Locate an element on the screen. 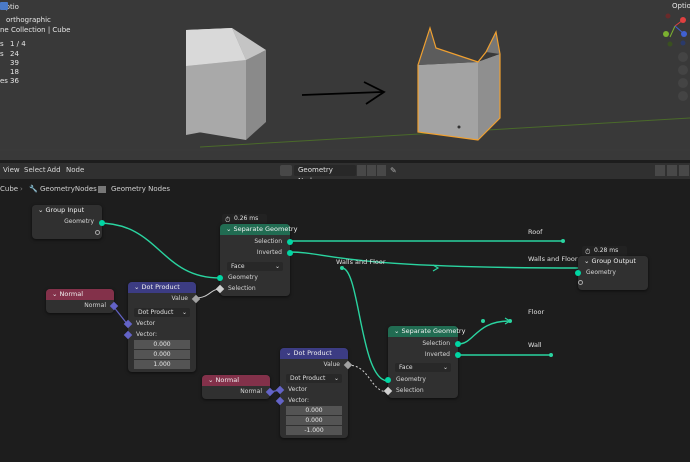 Image resolution: width=690 pixels, height=462 pixels. house-mesh is located at coordinates (226, 84).